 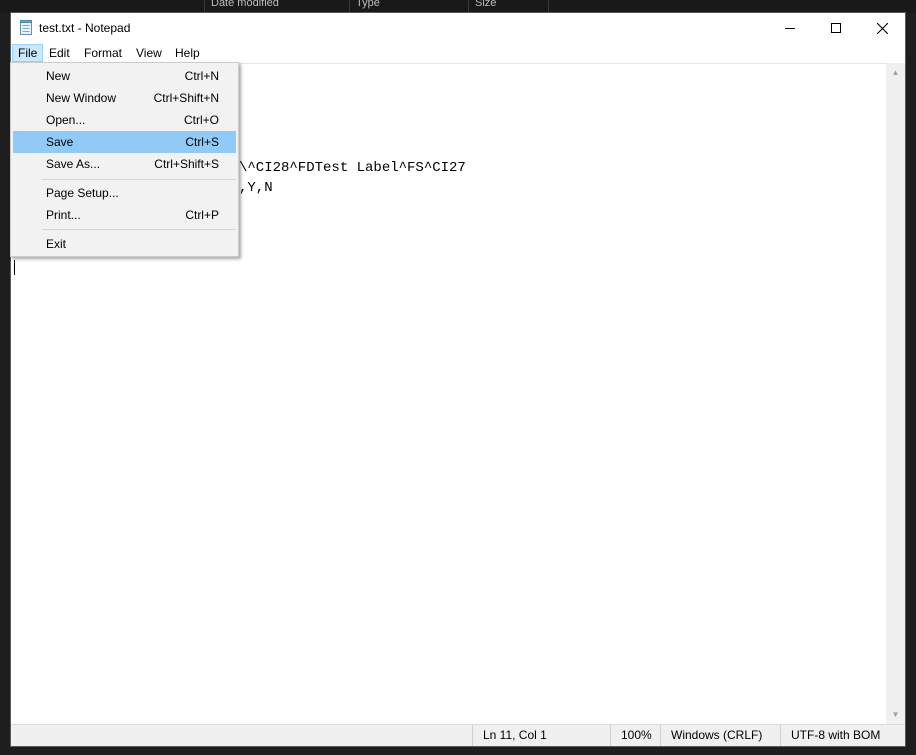 What do you see at coordinates (895, 393) in the screenshot?
I see `vertical-scrollbar: ▲ ▼` at bounding box center [895, 393].